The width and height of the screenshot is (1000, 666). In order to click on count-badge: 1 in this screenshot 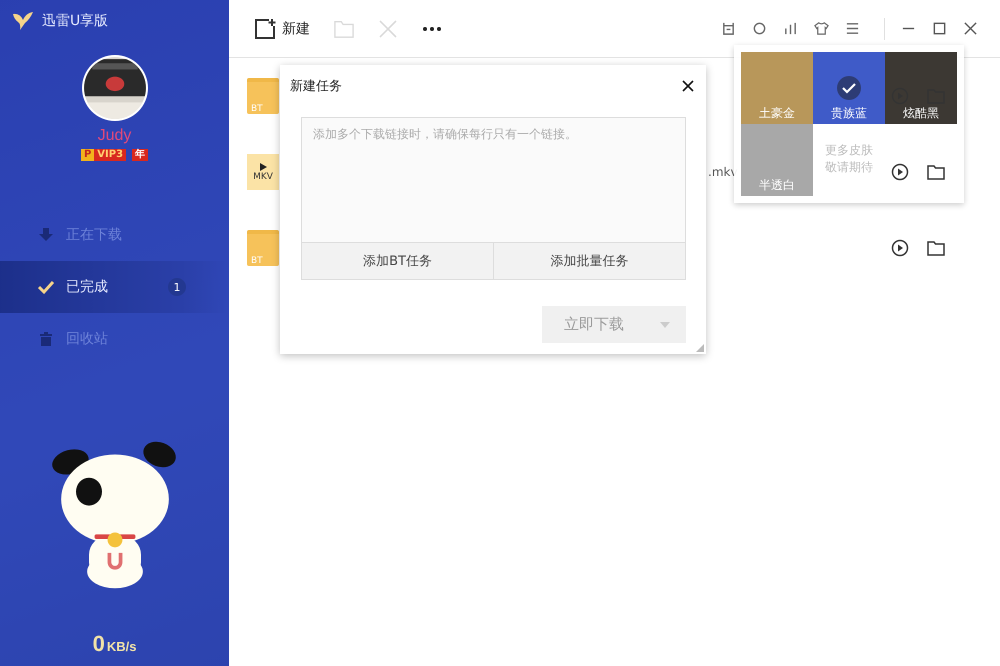, I will do `click(177, 287)`.